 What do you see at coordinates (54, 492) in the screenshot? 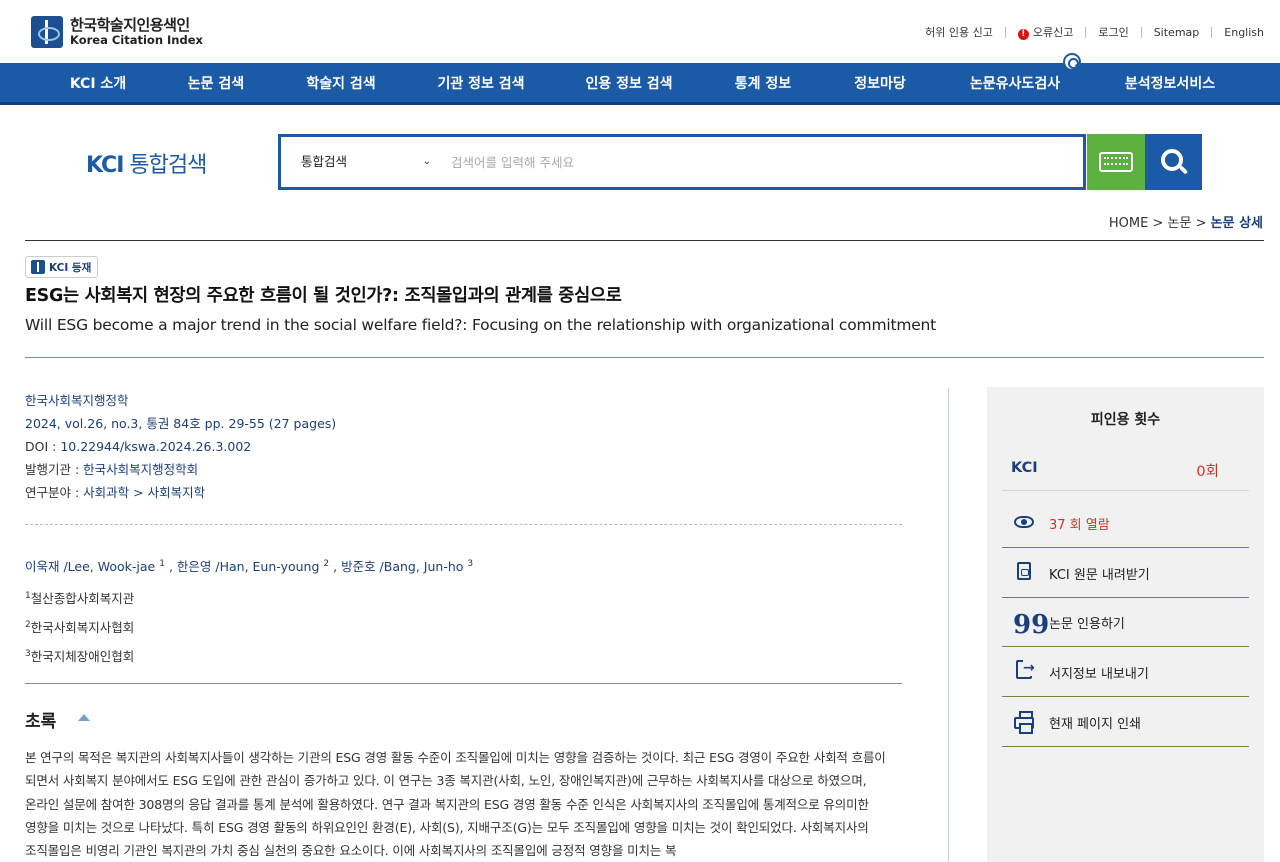
I see `field-label: 연구분야 :` at bounding box center [54, 492].